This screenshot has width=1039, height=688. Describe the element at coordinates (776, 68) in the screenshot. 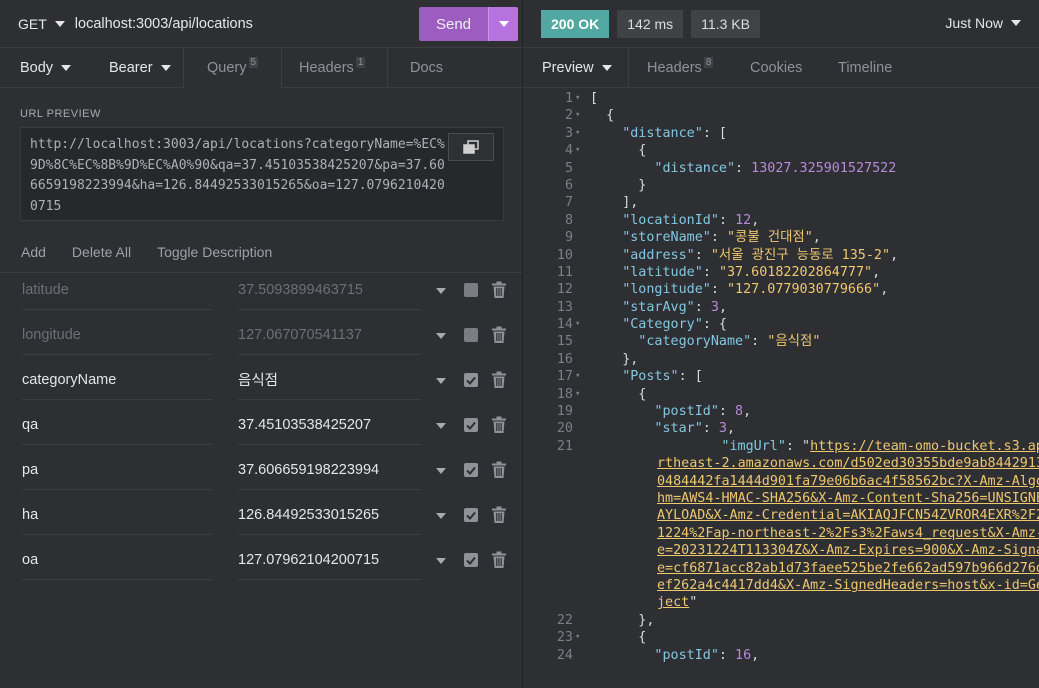

I see `tab-cookies: Cookies` at that location.